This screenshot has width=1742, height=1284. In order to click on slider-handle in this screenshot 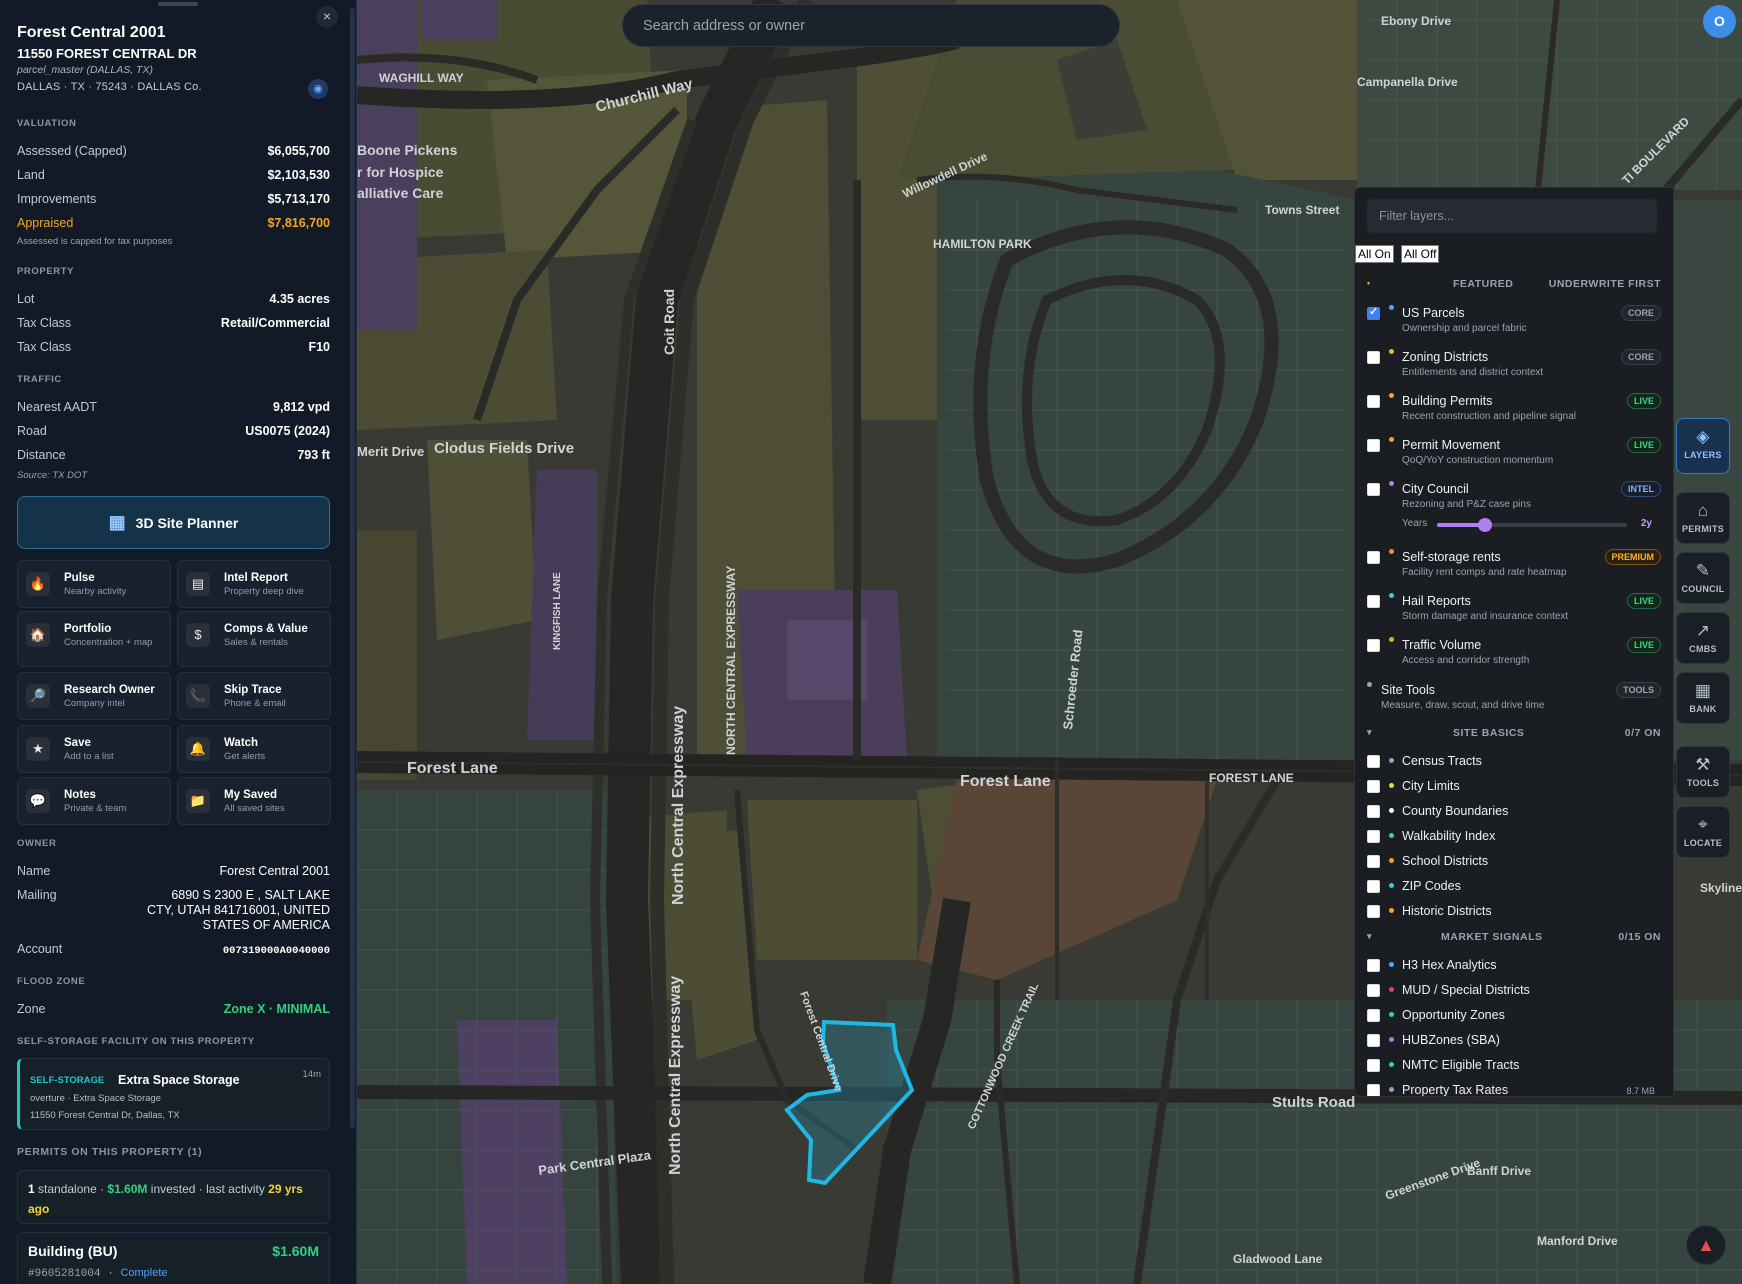, I will do `click(1484, 525)`.